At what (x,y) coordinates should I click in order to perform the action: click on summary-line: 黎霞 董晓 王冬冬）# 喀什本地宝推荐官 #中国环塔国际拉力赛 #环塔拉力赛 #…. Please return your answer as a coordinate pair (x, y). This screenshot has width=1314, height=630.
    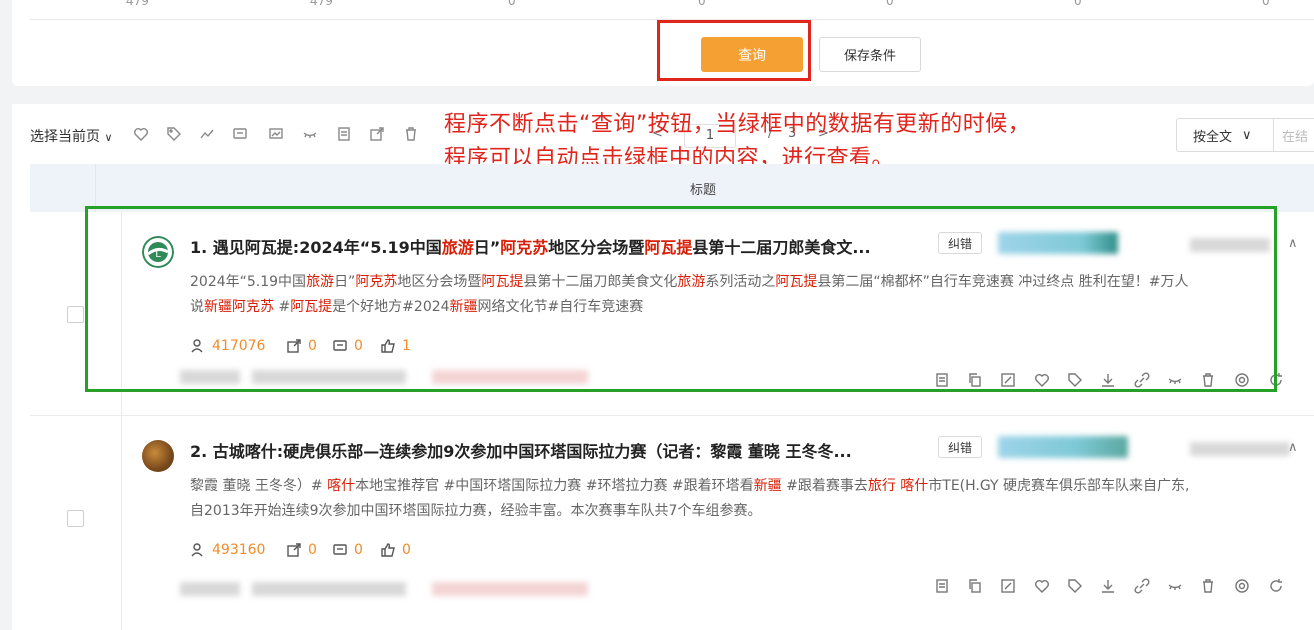
    Looking at the image, I should click on (745, 486).